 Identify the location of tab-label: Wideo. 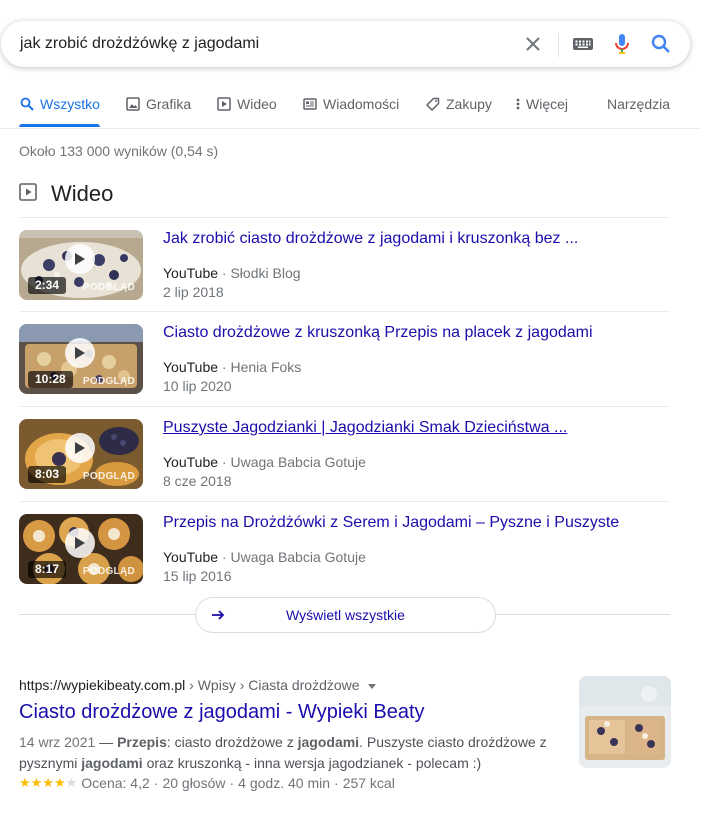
(257, 104).